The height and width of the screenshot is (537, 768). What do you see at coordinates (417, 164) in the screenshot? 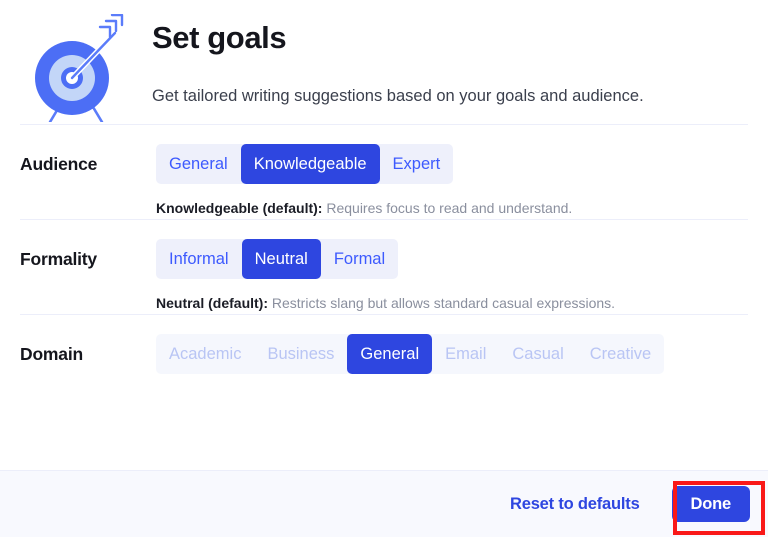
I see `audience-option-expert: Expert` at bounding box center [417, 164].